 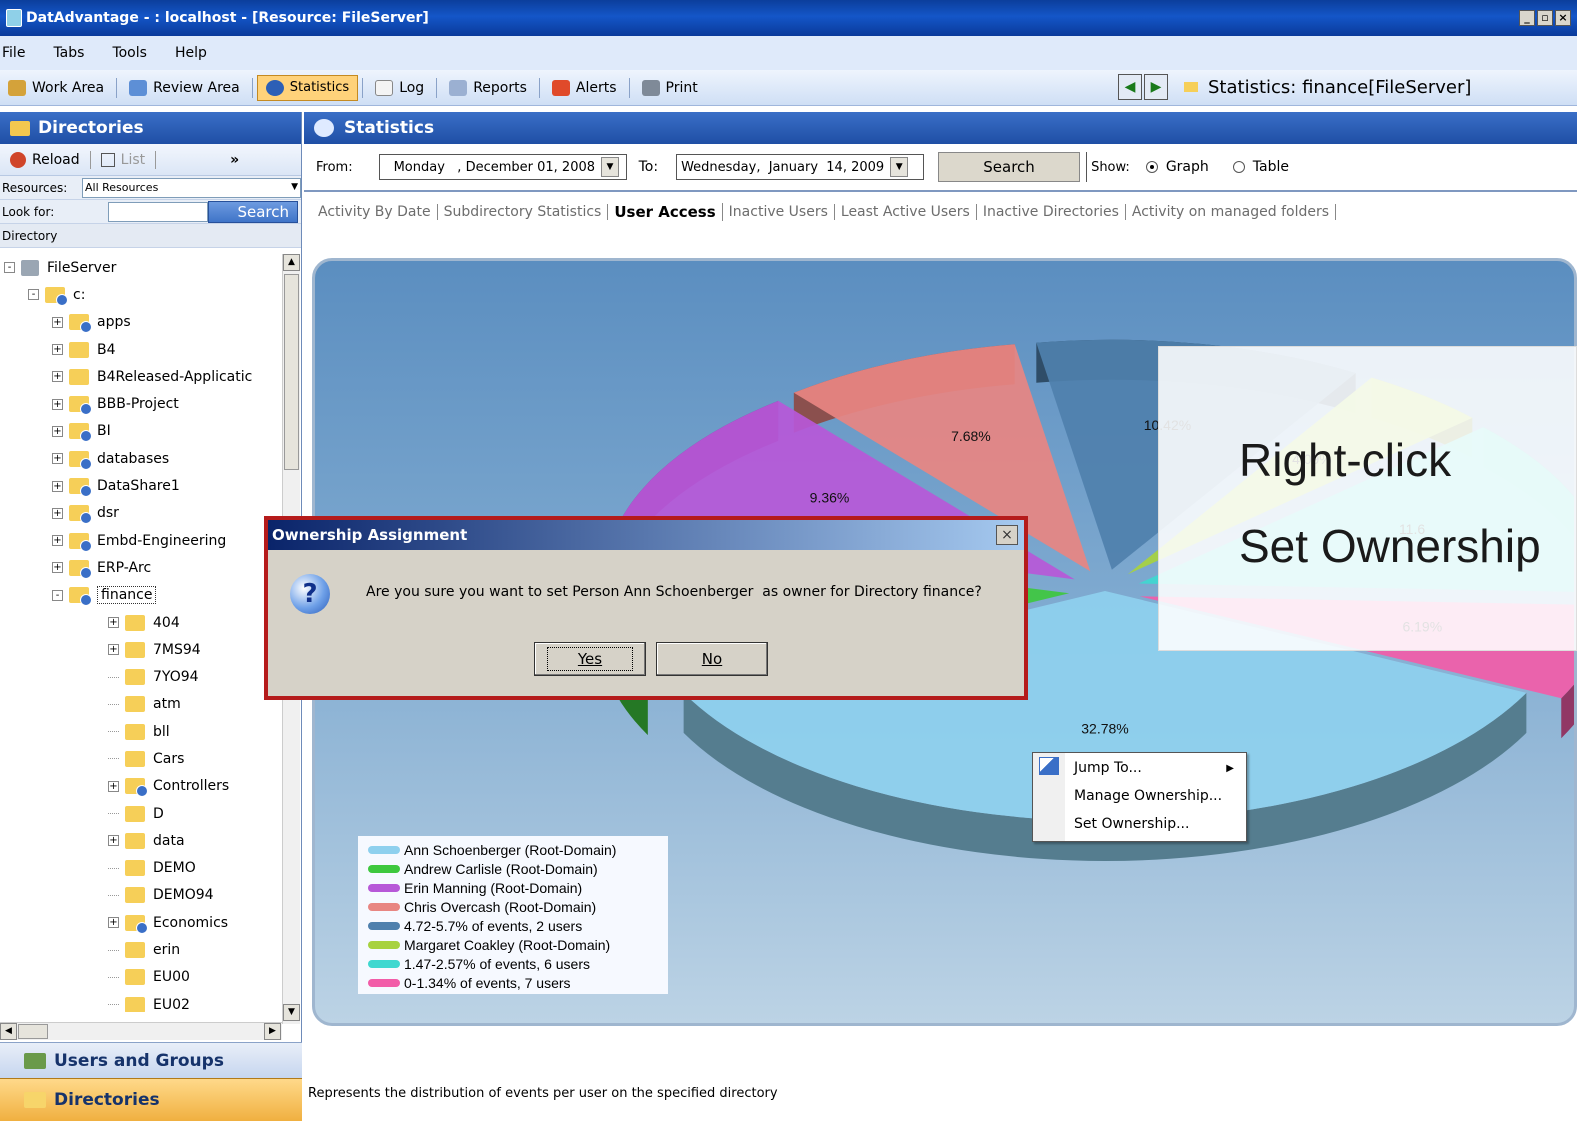 What do you see at coordinates (665, 212) in the screenshot?
I see `tab-user-access: User Access` at bounding box center [665, 212].